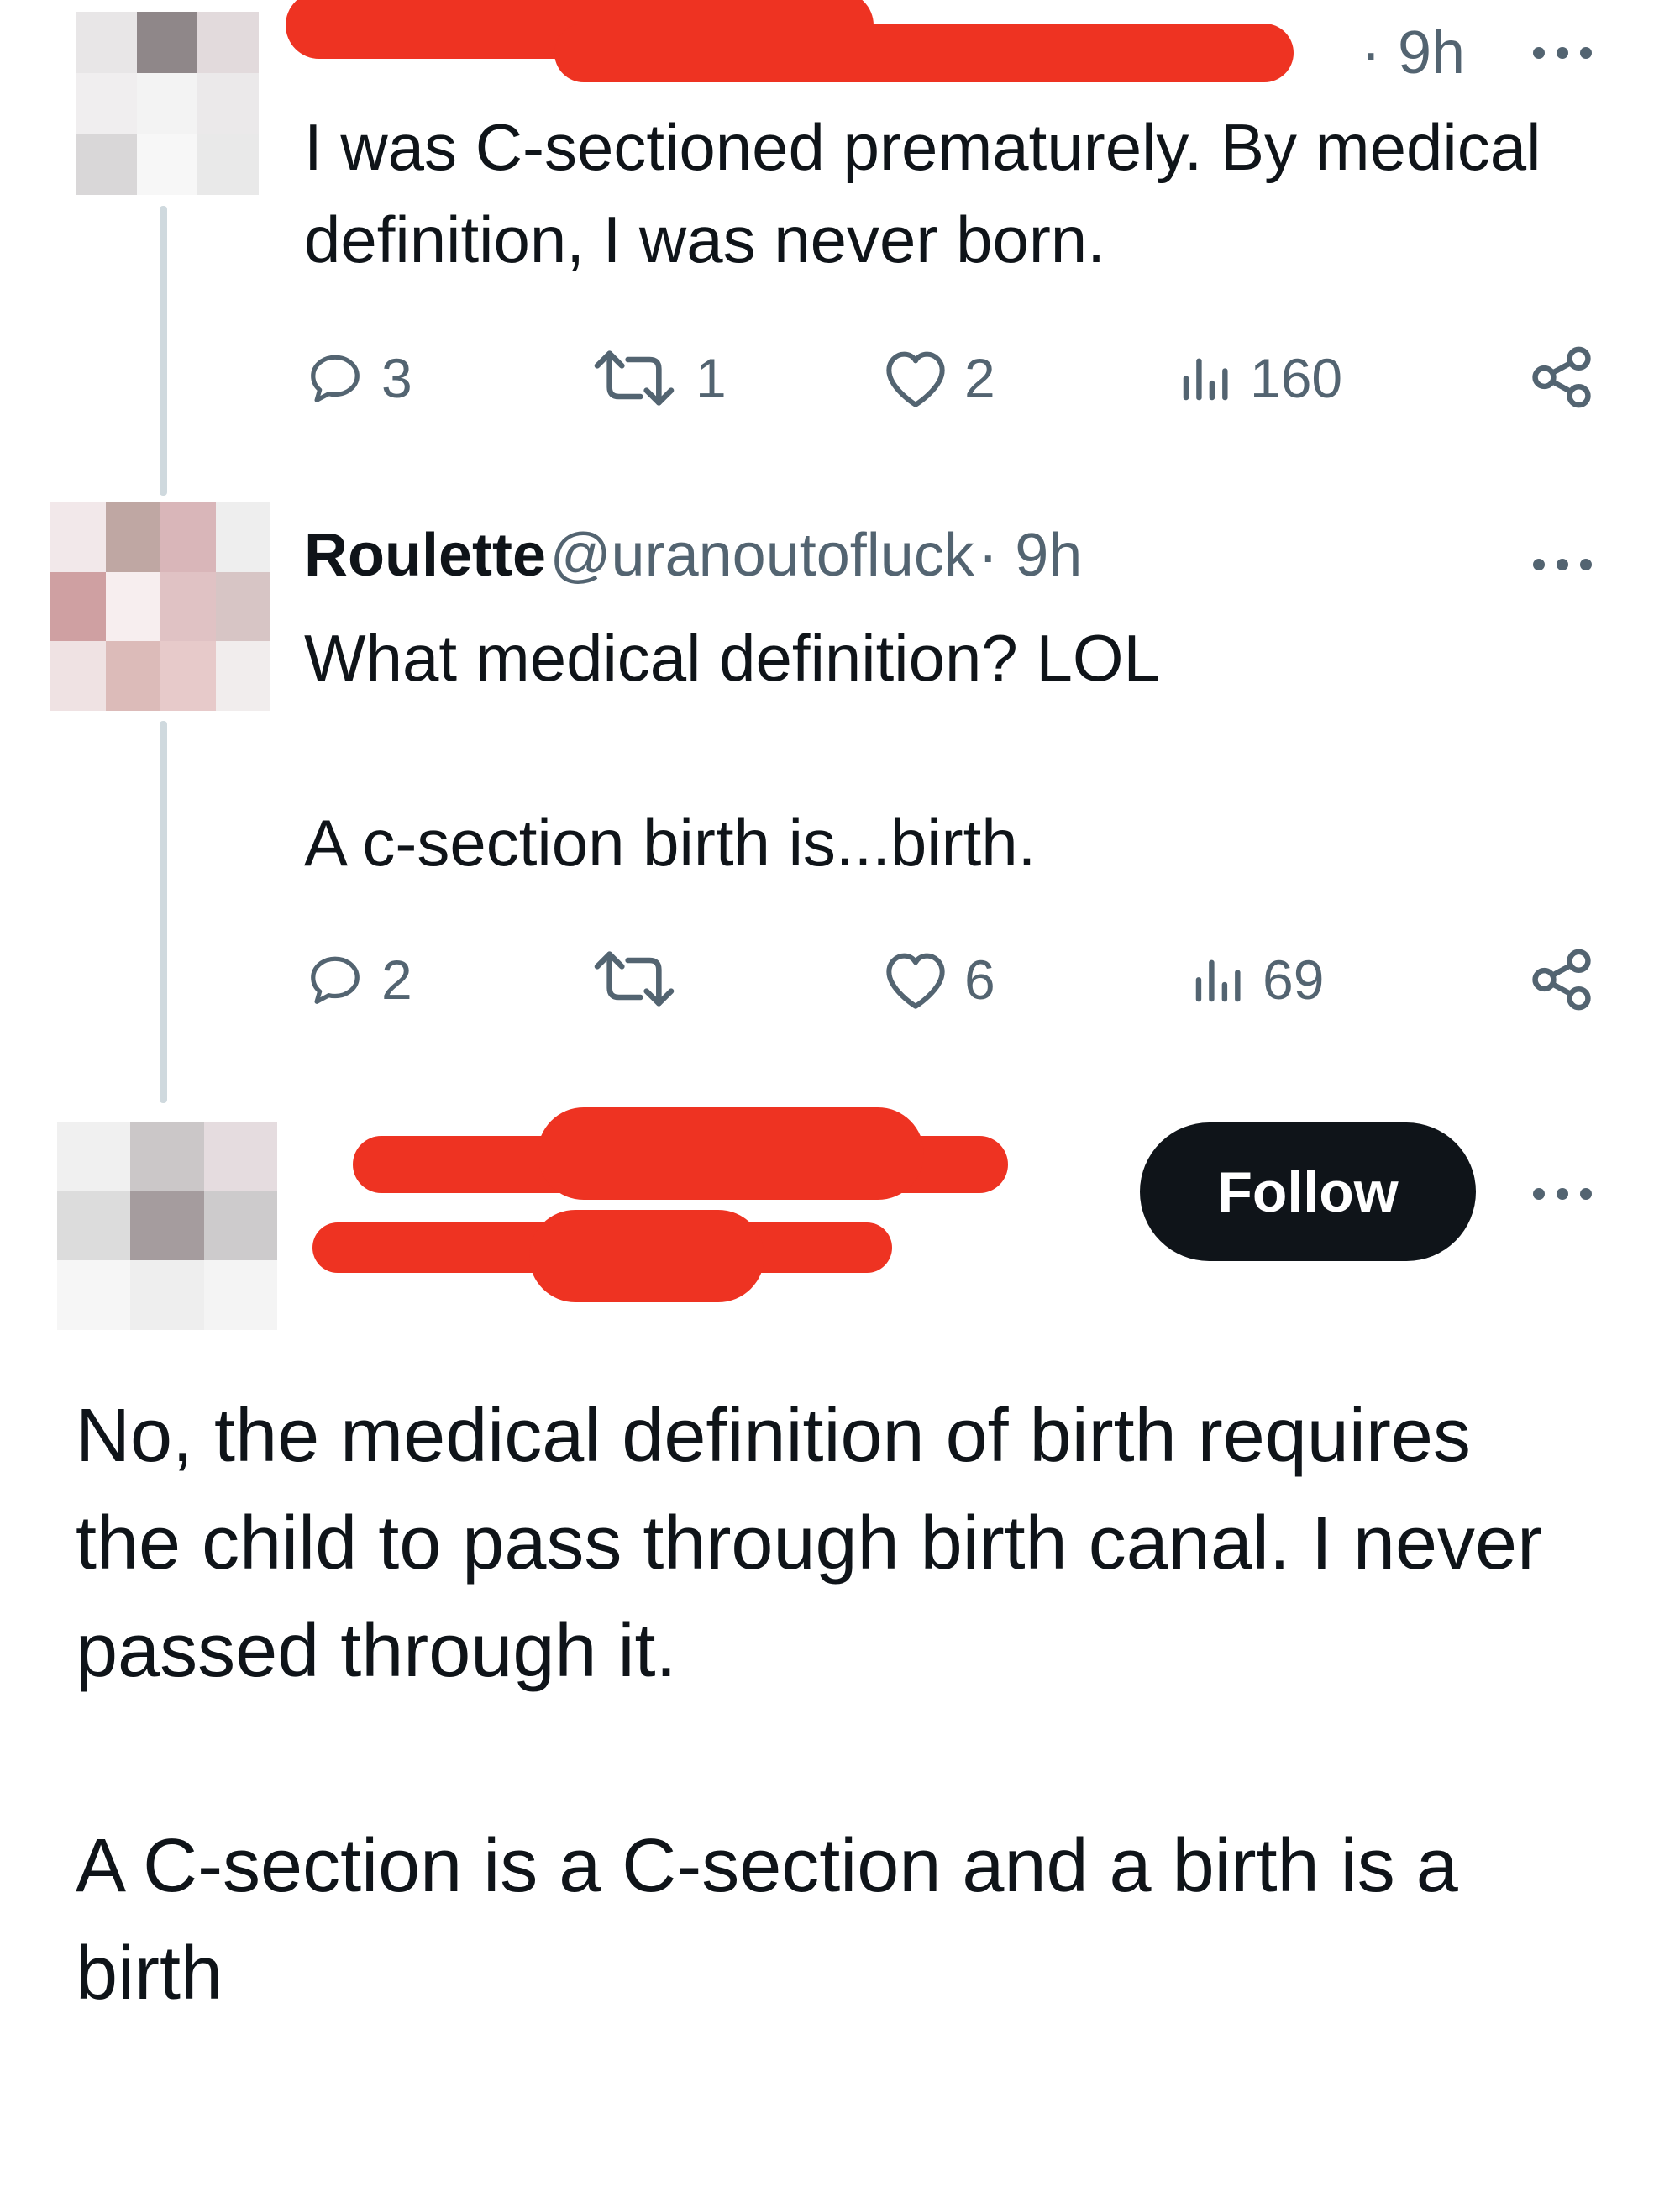 Image resolution: width=1680 pixels, height=2187 pixels. What do you see at coordinates (731, 1153) in the screenshot?
I see `redacted-name` at bounding box center [731, 1153].